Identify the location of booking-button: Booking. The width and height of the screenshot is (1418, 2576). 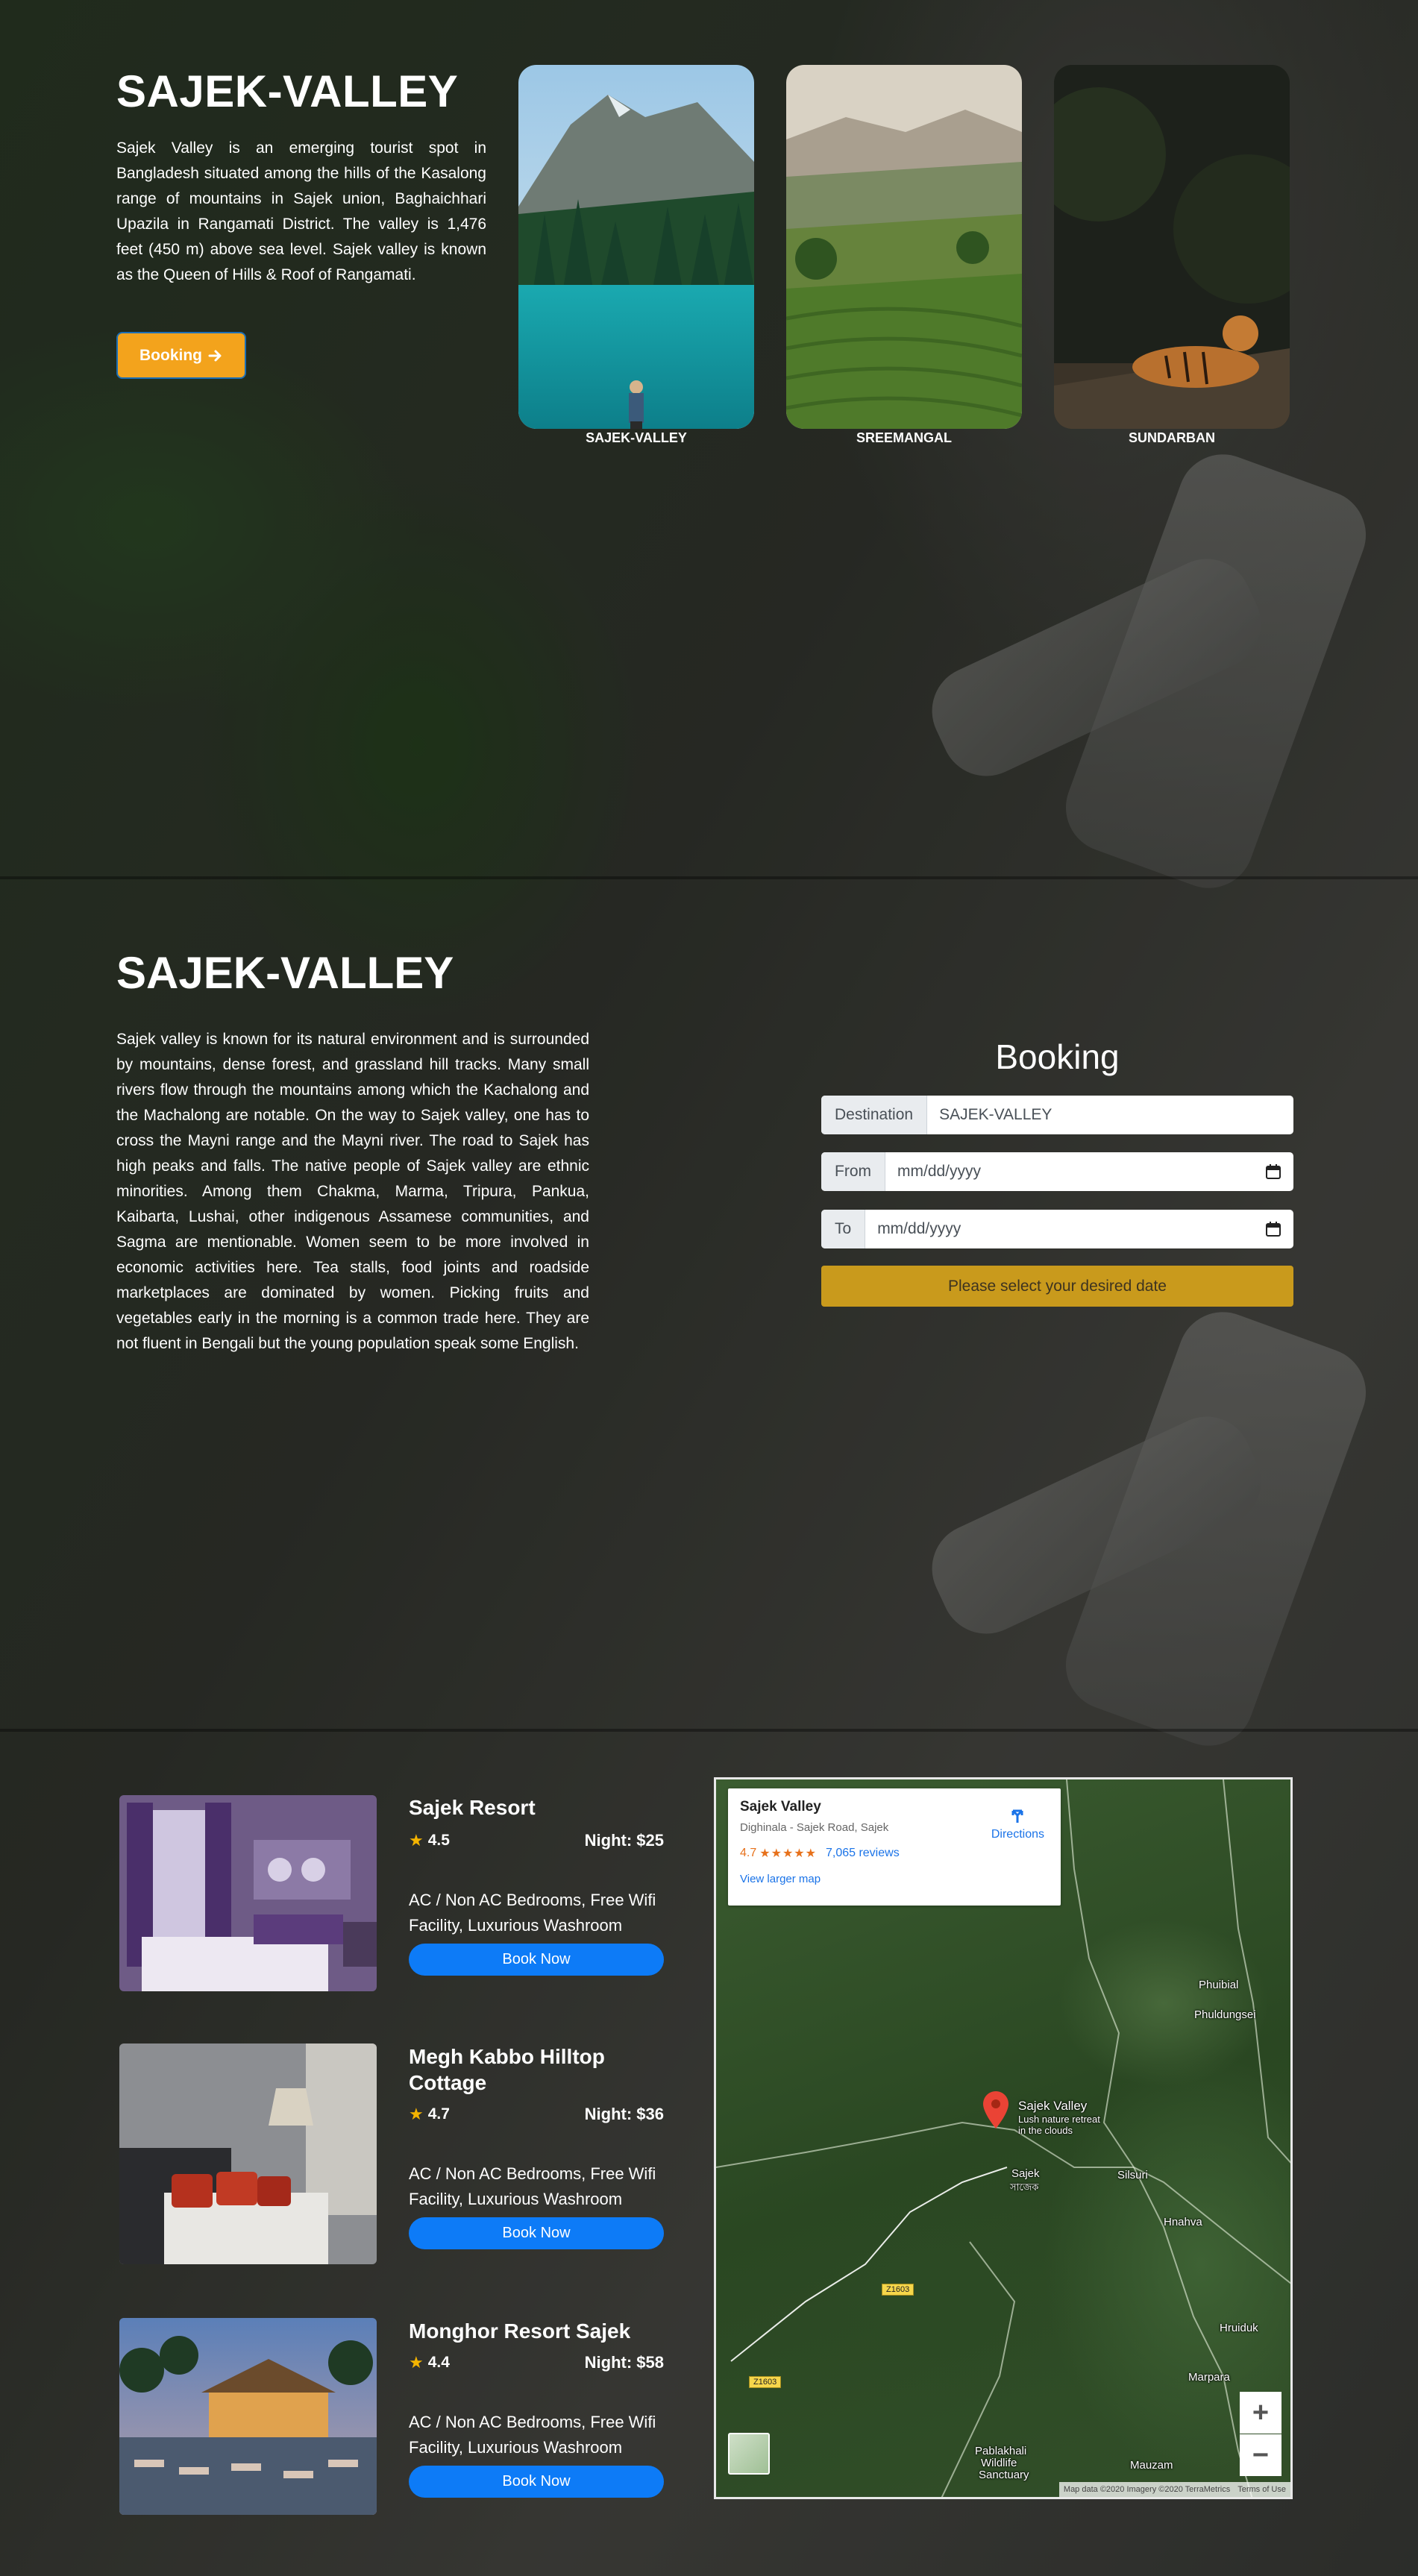
(181, 356).